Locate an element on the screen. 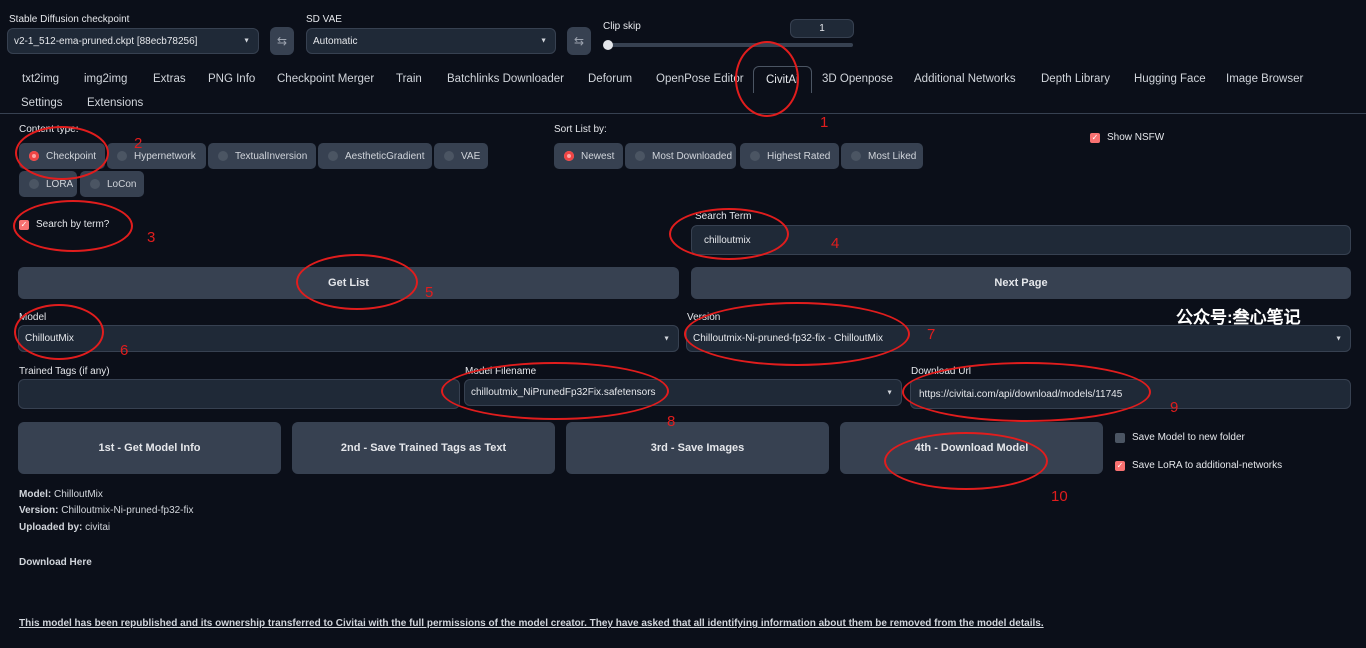 This screenshot has height=648, width=1366. radio-checkpoint: Checkpoint is located at coordinates (62, 156).